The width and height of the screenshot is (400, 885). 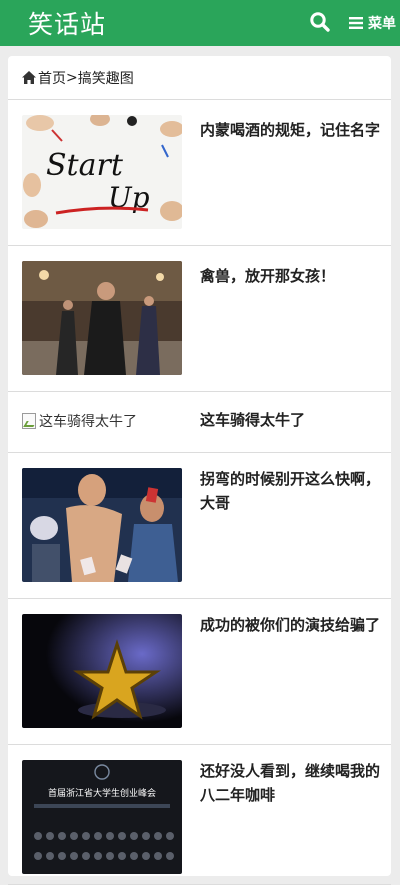 I want to click on item-thumbnail-broken: 这车骑得太牛了, so click(x=79, y=421).